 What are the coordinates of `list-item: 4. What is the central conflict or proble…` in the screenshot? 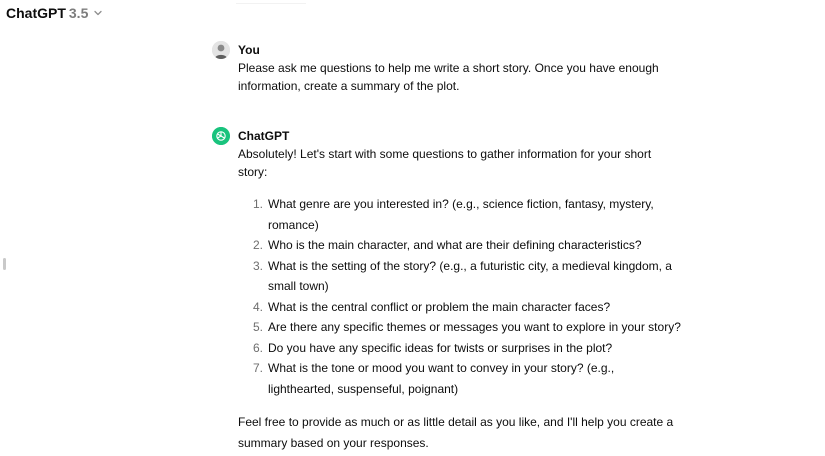 It's located at (432, 306).